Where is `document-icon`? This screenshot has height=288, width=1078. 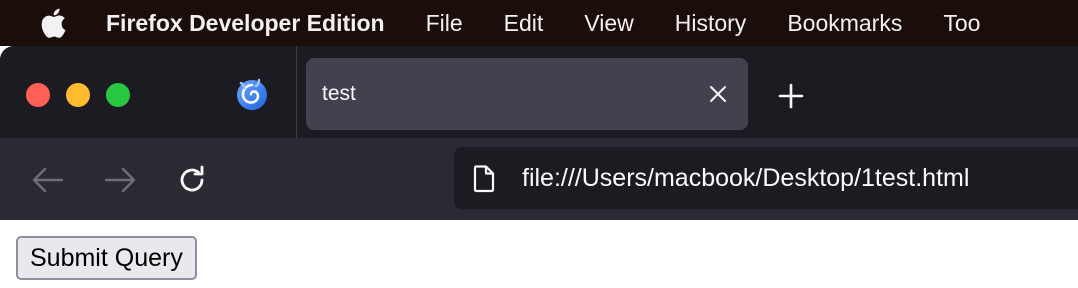
document-icon is located at coordinates (484, 179).